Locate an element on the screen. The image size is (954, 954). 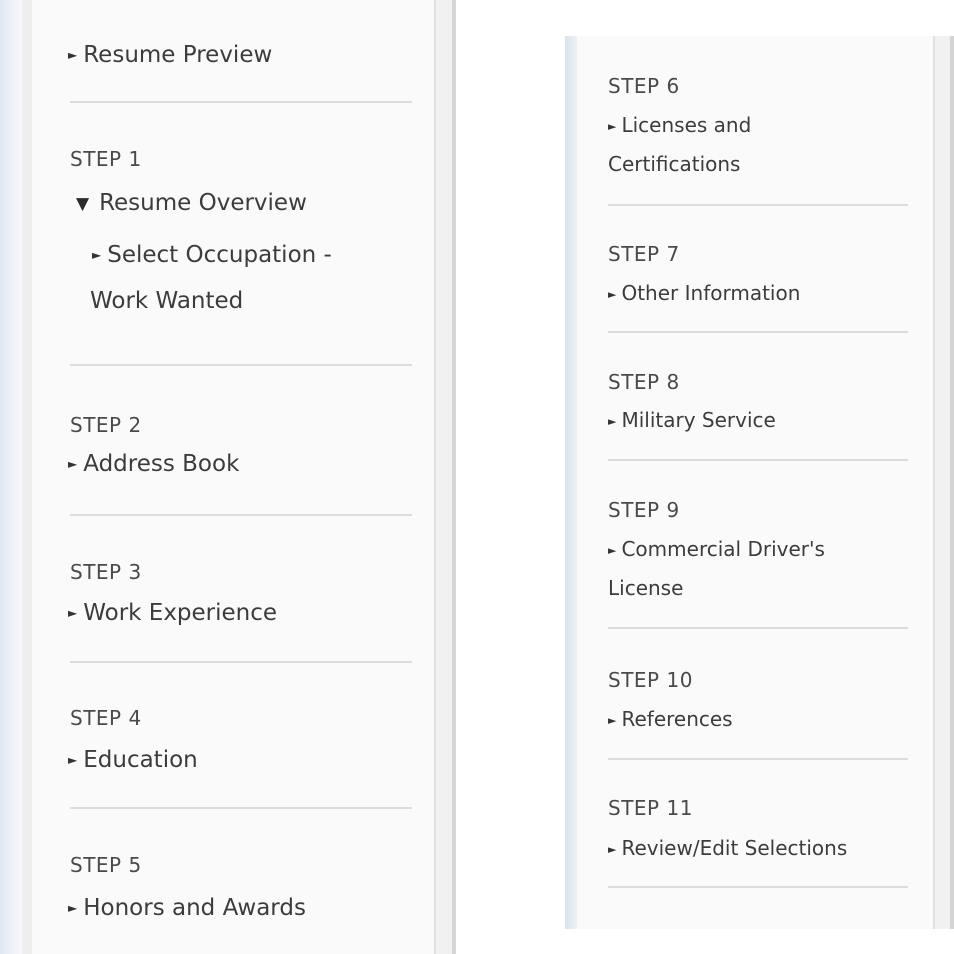
resume-preview-label: Resume Preview is located at coordinates (178, 55).